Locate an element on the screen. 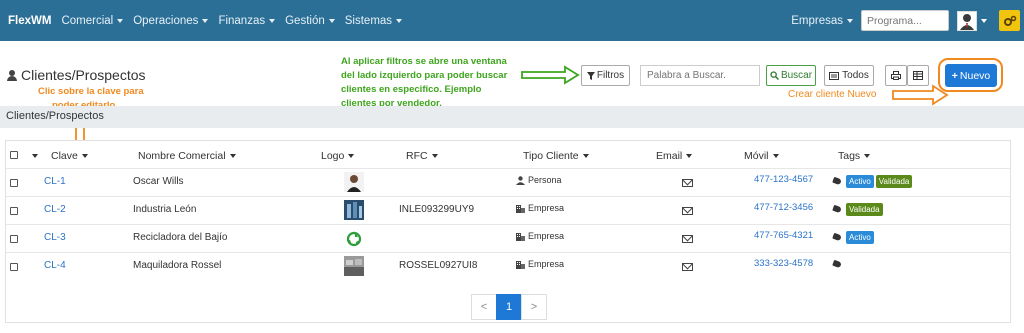  header-label: Email is located at coordinates (669, 156).